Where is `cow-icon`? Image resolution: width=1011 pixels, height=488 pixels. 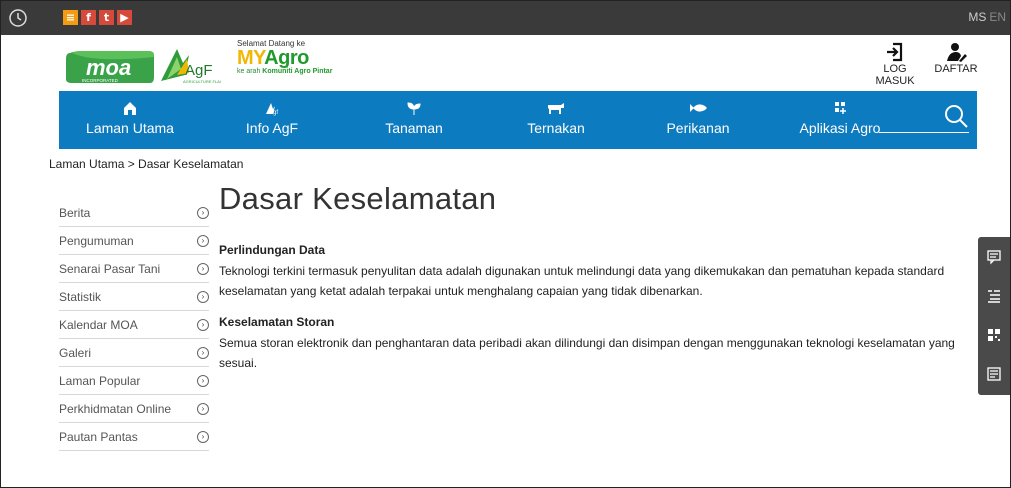
cow-icon is located at coordinates (556, 108).